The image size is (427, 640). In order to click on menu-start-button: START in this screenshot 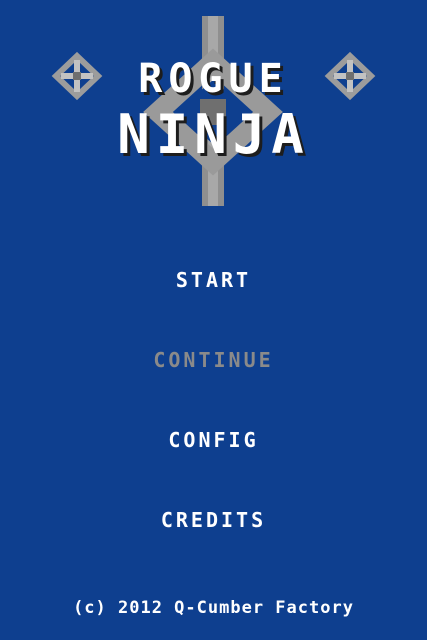, I will do `click(213, 280)`.